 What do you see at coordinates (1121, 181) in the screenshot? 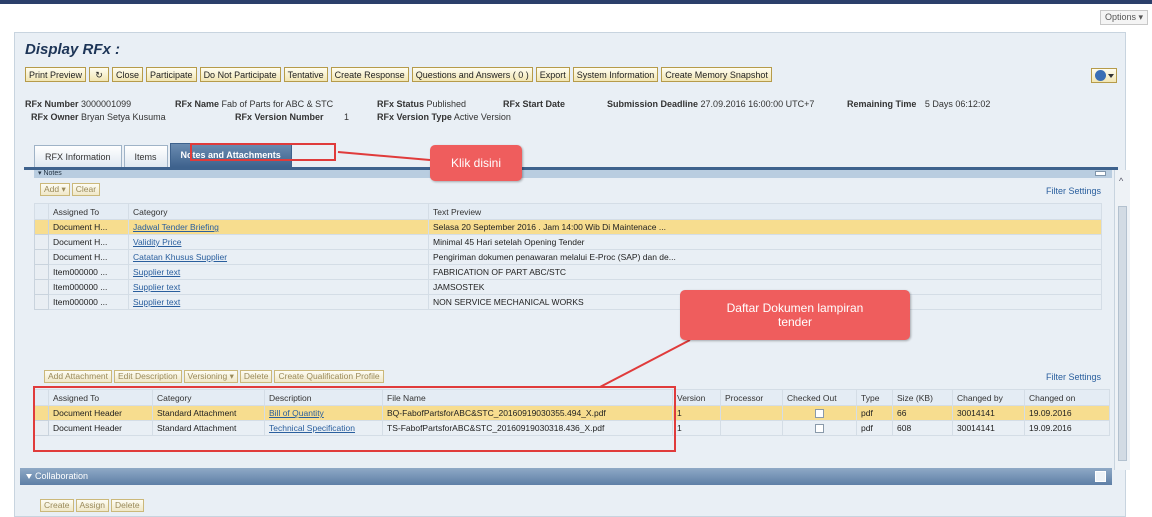
I see `scroll-up-icon: ^` at bounding box center [1121, 181].